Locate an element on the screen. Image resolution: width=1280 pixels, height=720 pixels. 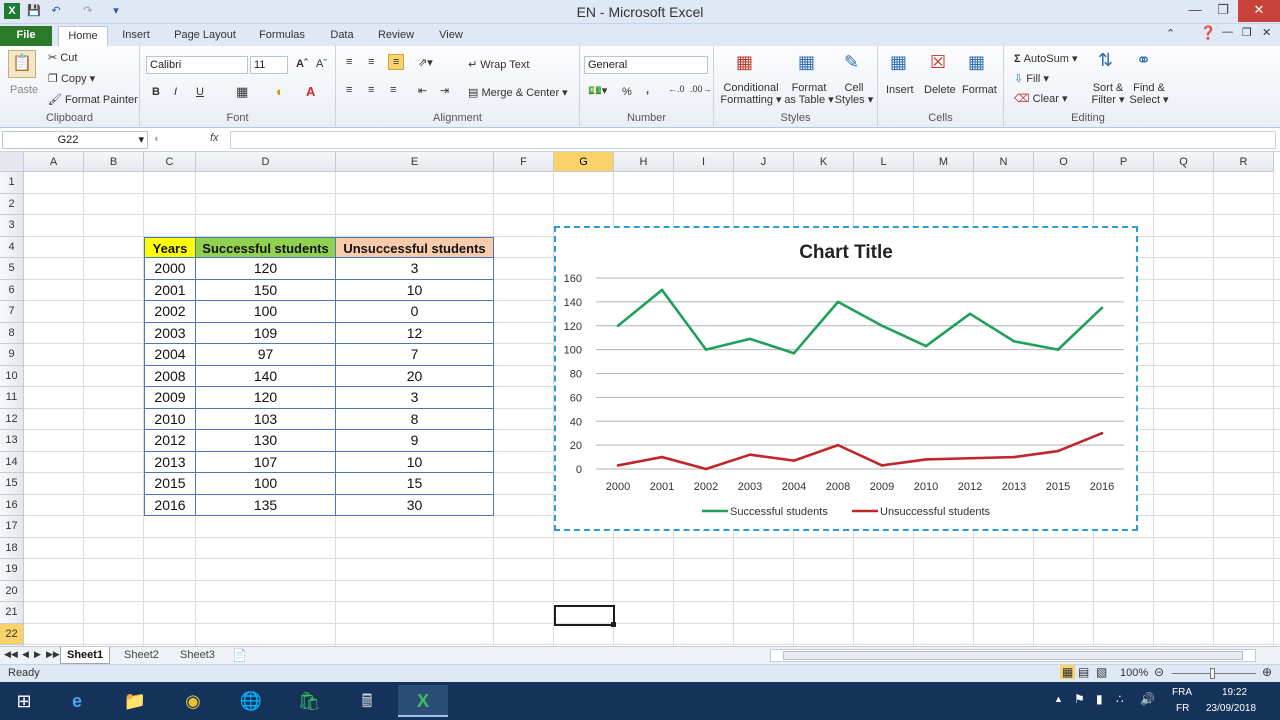
delete-cells-button: Delete is located at coordinates (940, 90).